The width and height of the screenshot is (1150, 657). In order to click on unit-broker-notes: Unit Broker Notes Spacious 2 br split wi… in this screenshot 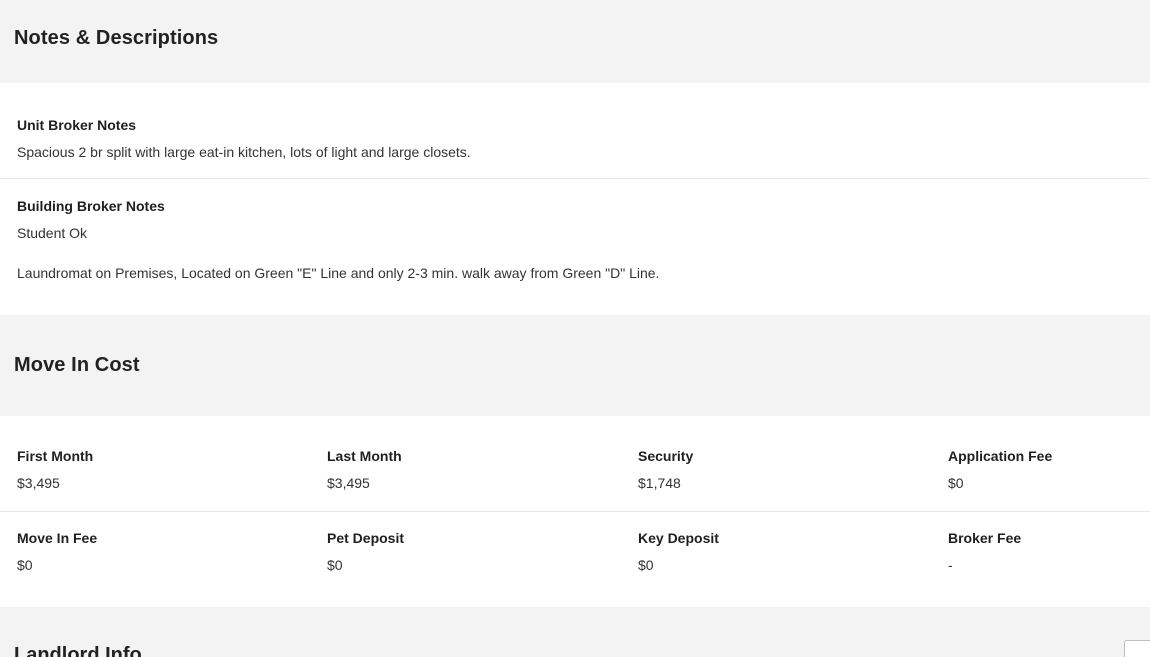, I will do `click(575, 131)`.